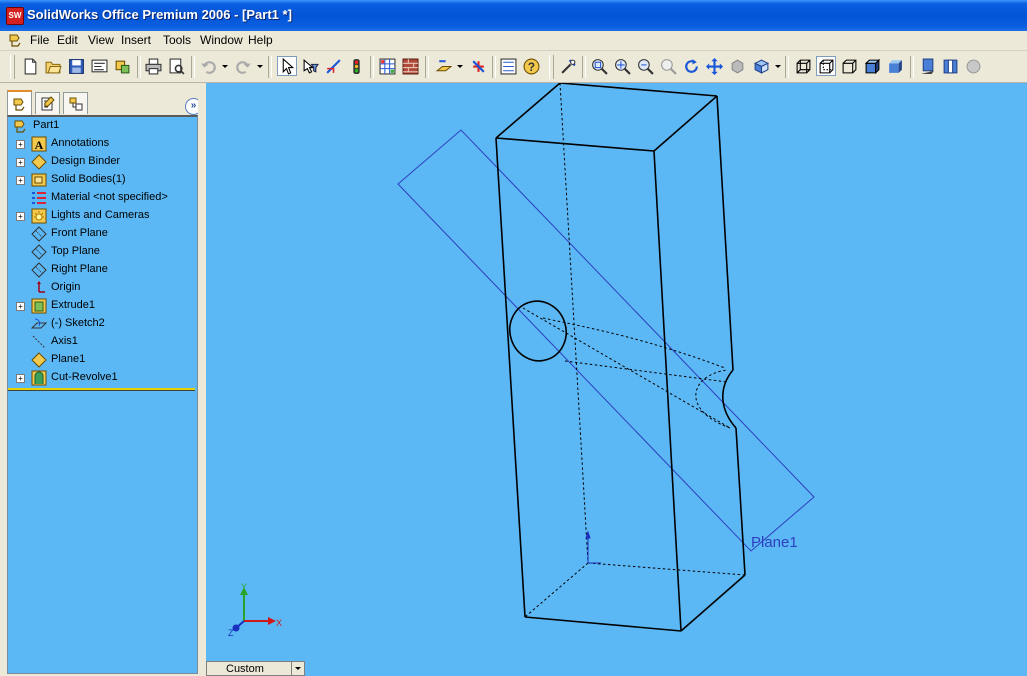 Image resolution: width=1027 pixels, height=676 pixels. Describe the element at coordinates (737, 66) in the screenshot. I see `3d-drawing-view-icon` at that location.